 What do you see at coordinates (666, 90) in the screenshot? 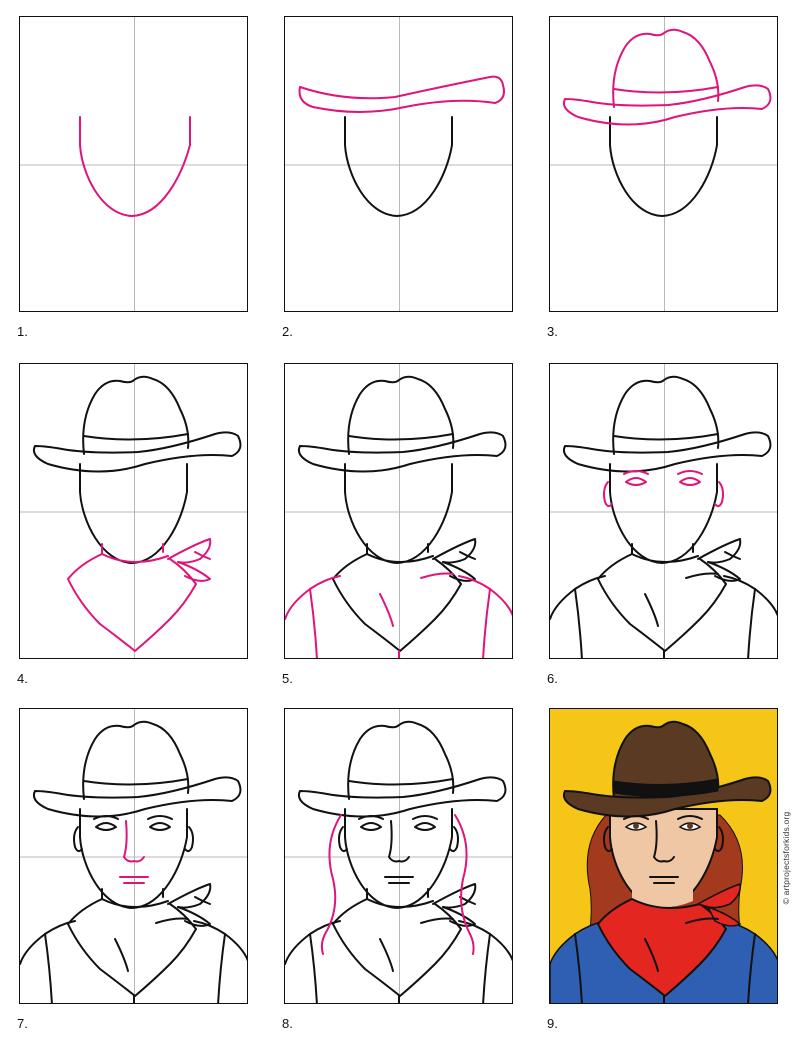
I see `band-line-new` at bounding box center [666, 90].